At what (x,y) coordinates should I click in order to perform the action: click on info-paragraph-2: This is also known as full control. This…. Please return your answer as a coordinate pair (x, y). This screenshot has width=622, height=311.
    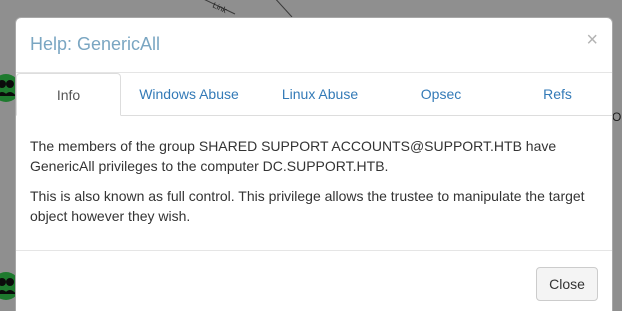
    Looking at the image, I should click on (307, 206).